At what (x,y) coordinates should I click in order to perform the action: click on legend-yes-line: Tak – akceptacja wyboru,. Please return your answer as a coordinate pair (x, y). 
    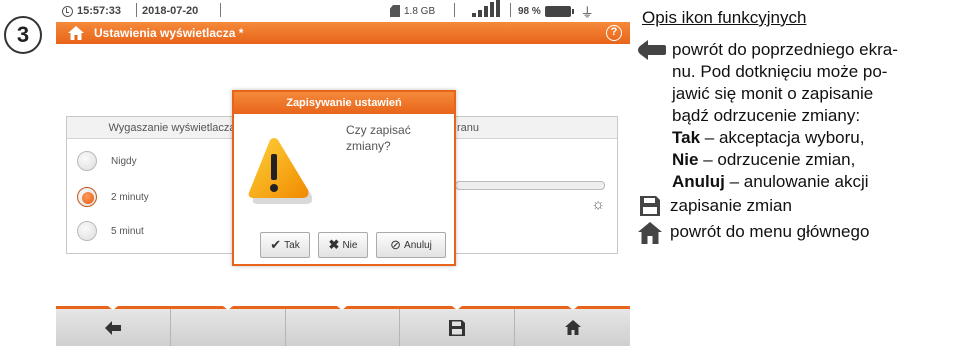
    Looking at the image, I should click on (768, 138).